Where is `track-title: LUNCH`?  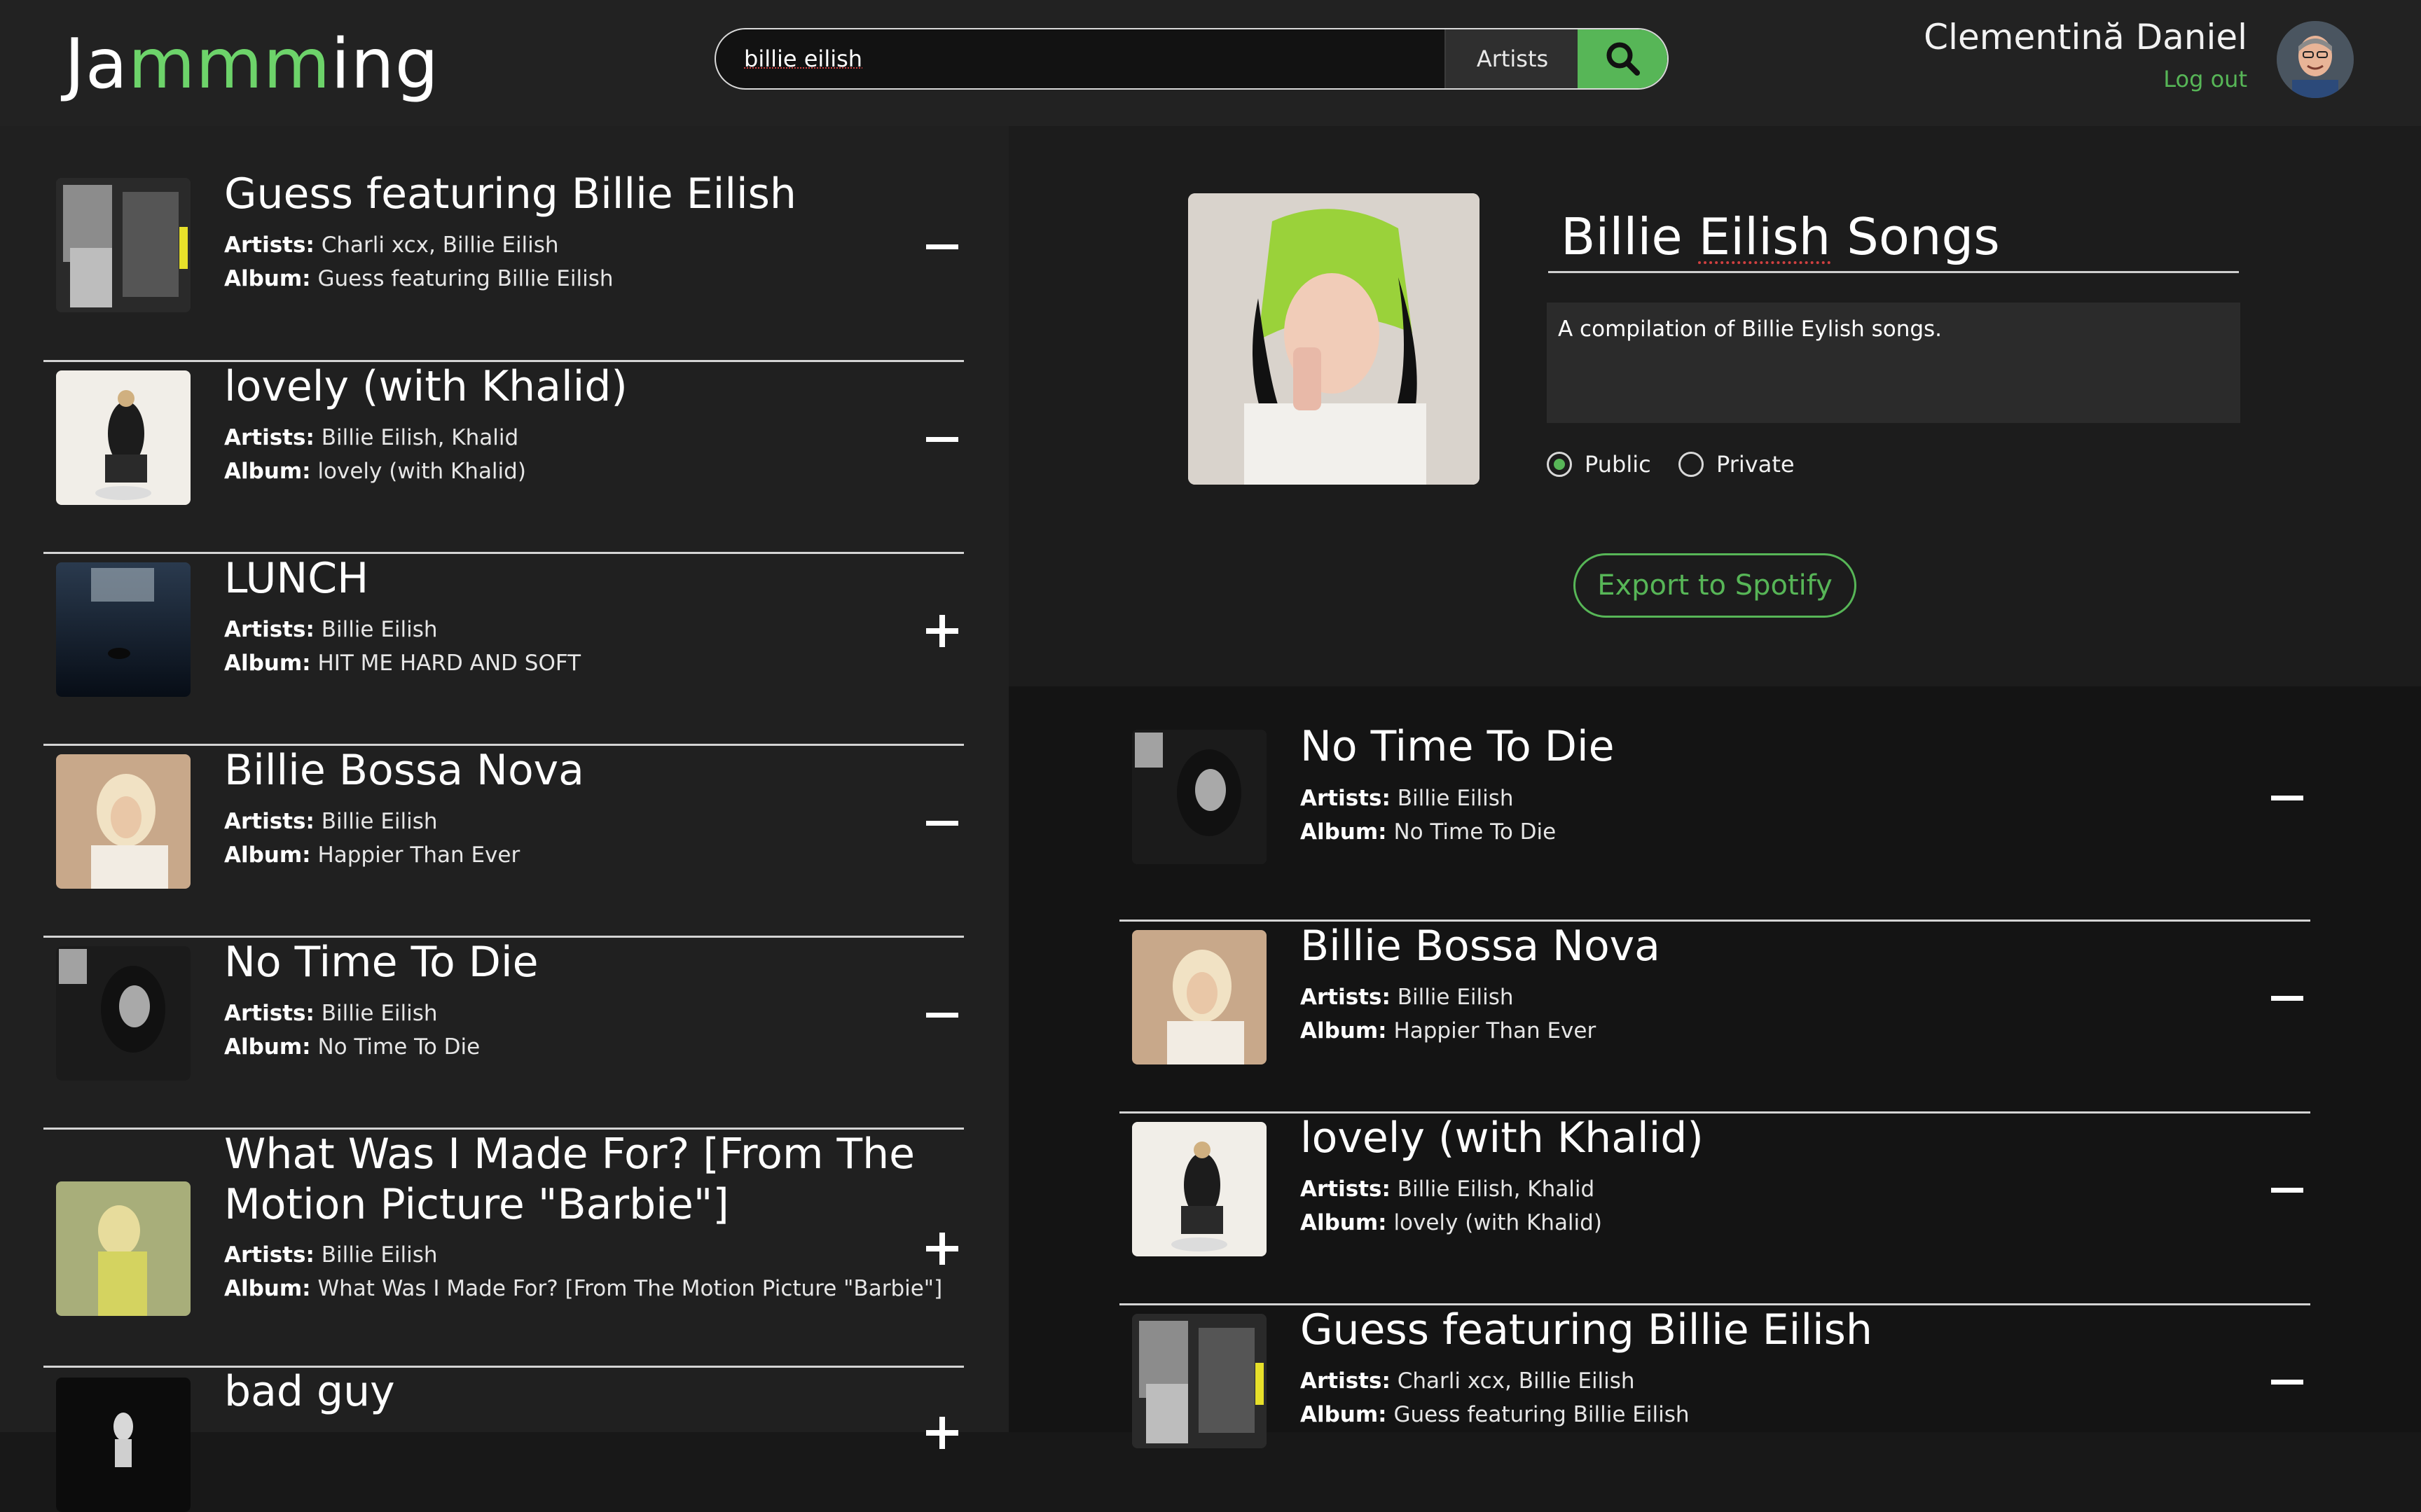
track-title: LUNCH is located at coordinates (296, 578).